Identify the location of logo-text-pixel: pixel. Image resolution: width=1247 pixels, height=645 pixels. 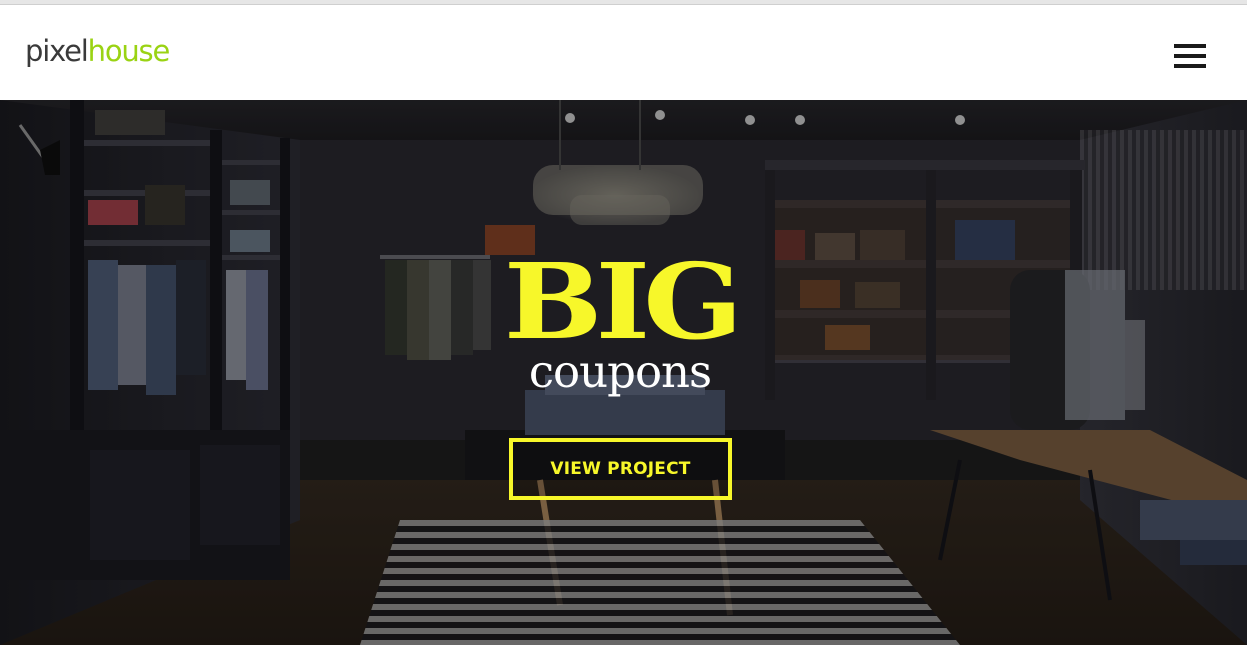
(57, 51).